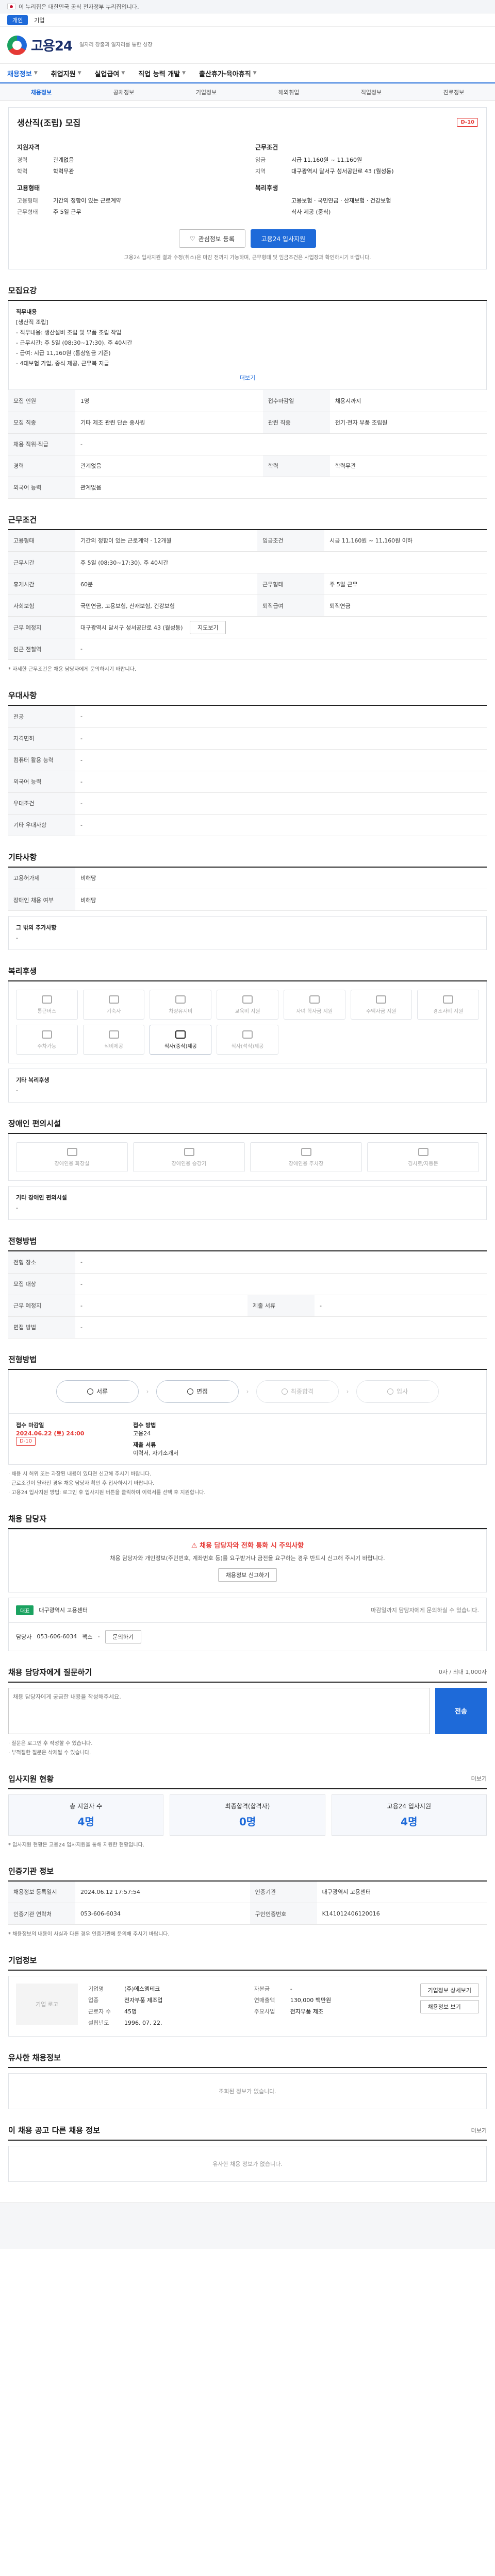  I want to click on section-method: 전형방법 전형 장소 - 모집 대상 - 근무 예정지 - 제출 서류 - 면접 방법 -, so click(247, 1286).